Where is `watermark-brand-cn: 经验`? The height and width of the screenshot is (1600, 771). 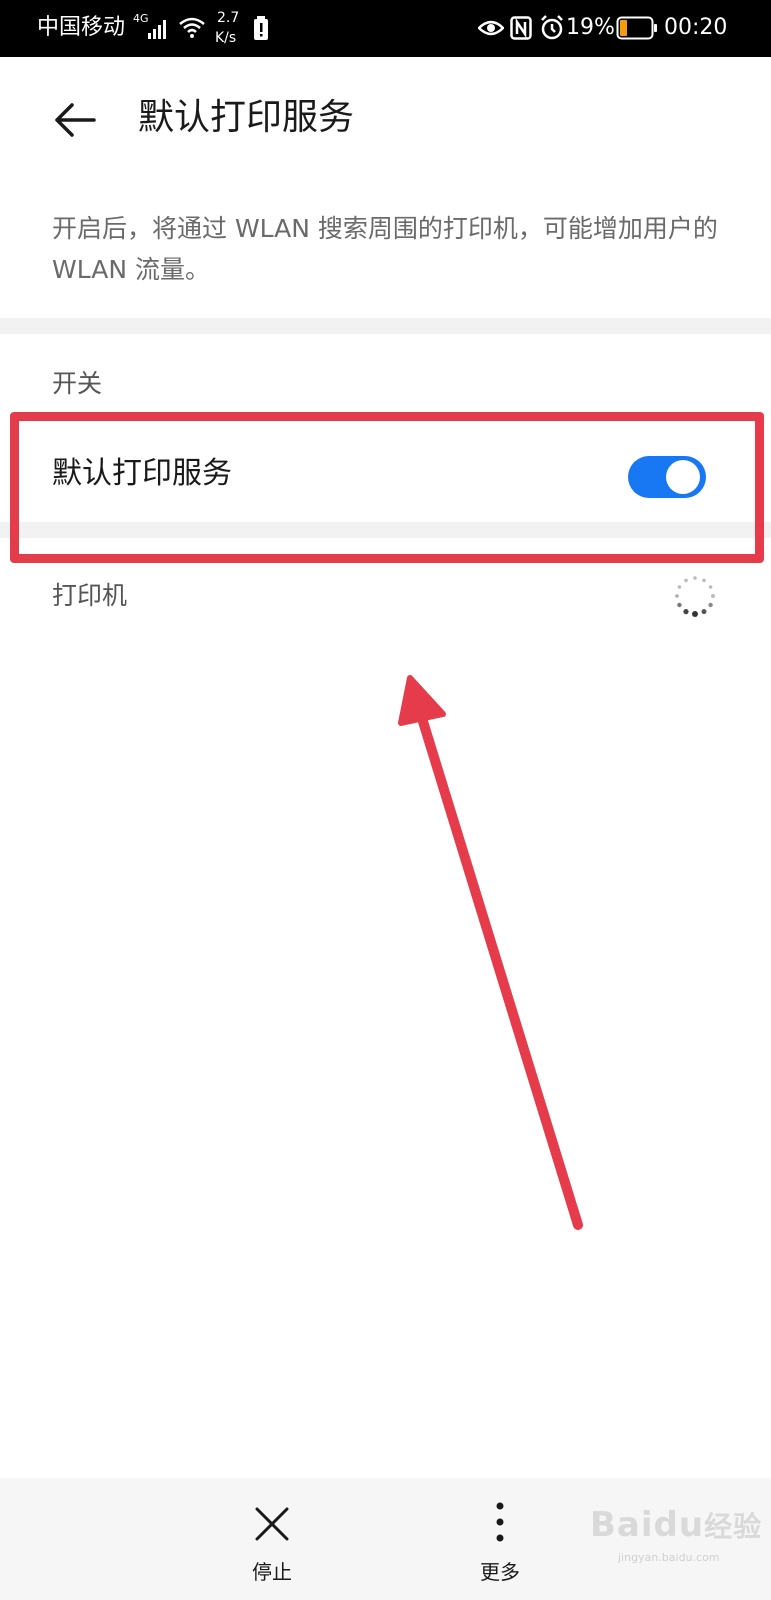
watermark-brand-cn: 经验 is located at coordinates (733, 1526).